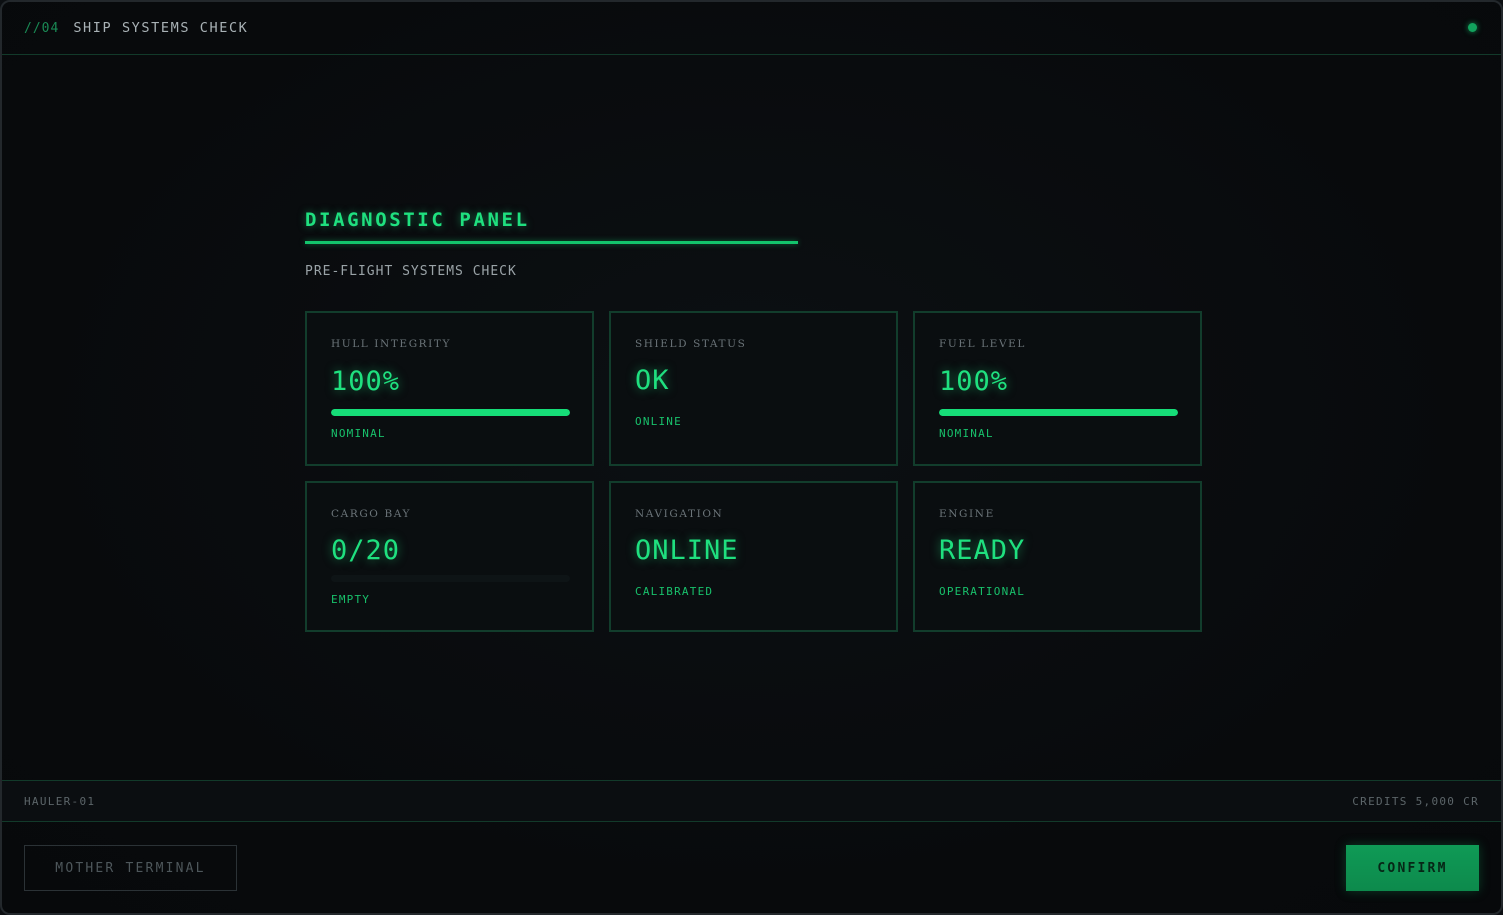  What do you see at coordinates (1415, 801) in the screenshot?
I see `credits-readout: CREDITS 5,000 CR` at bounding box center [1415, 801].